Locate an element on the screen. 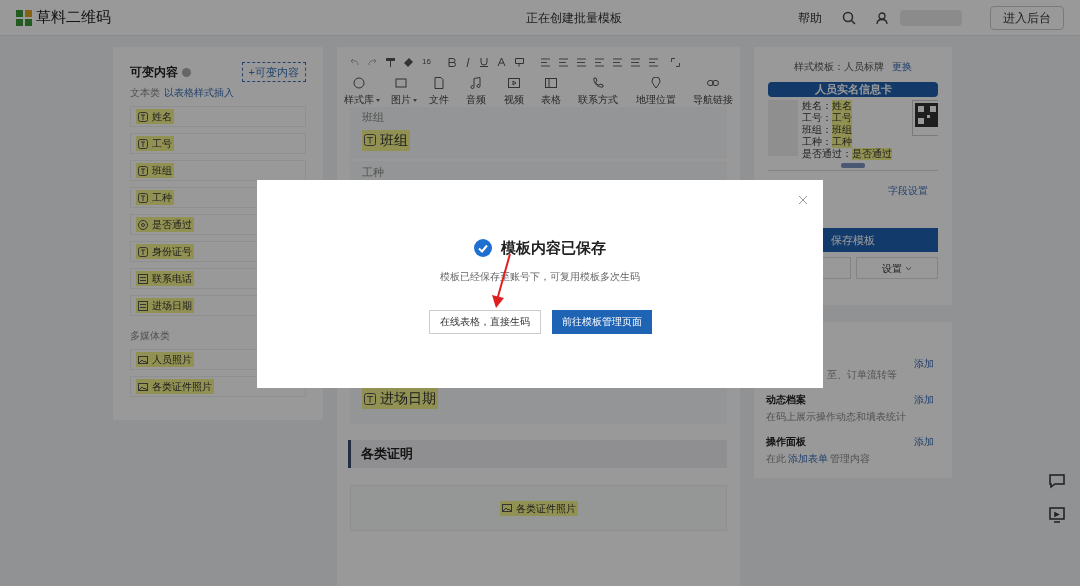  caret-icon is located at coordinates (909, 268).